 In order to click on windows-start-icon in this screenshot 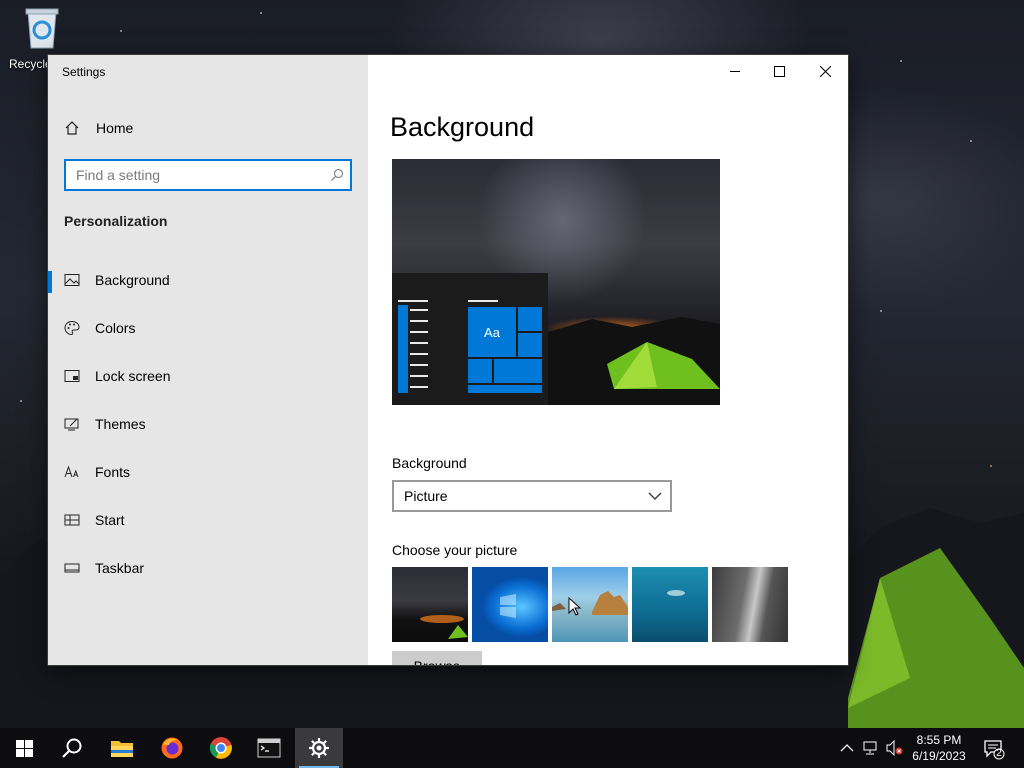, I will do `click(24, 748)`.